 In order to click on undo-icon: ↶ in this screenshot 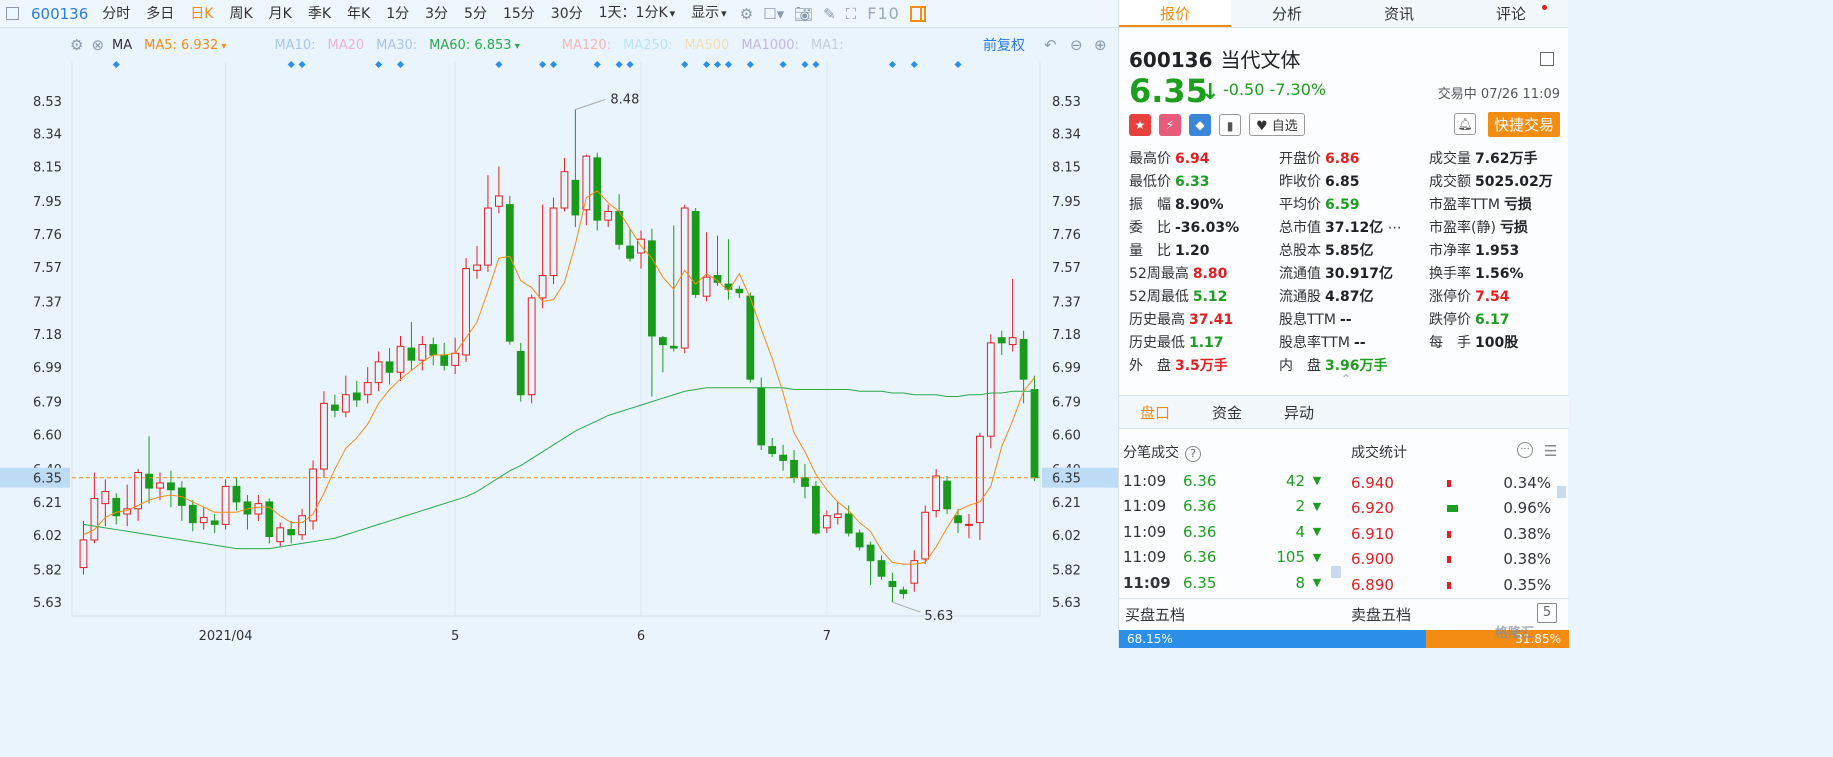, I will do `click(1050, 45)`.